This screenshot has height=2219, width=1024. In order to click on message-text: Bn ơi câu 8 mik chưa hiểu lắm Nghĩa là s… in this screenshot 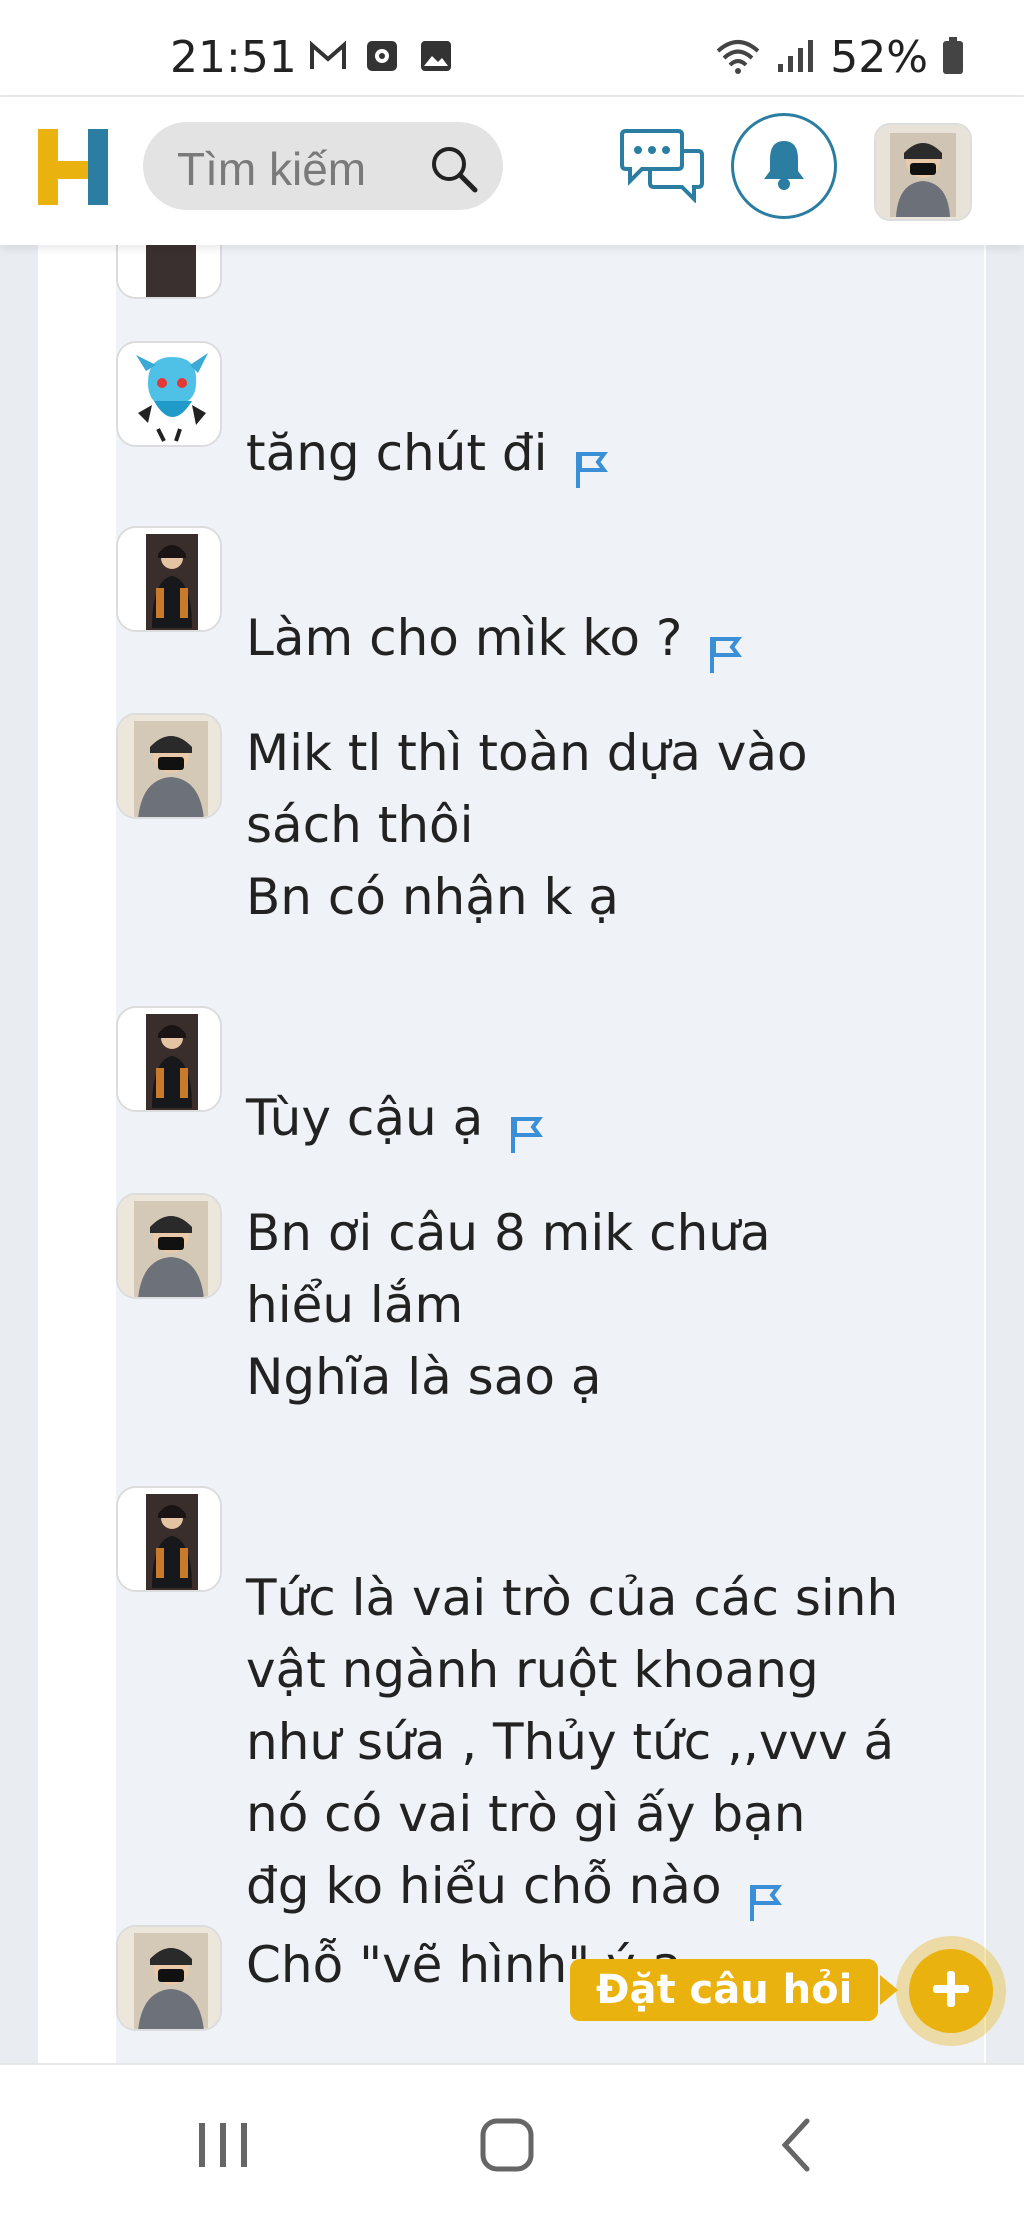, I will do `click(508, 1305)`.